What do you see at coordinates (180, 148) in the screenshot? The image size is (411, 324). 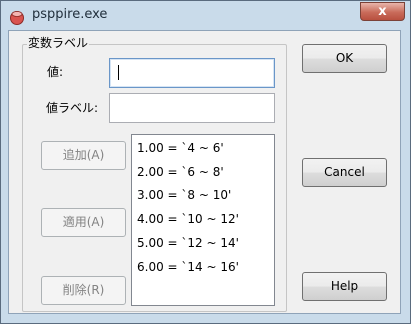 I see `list-item: 1.00 = `4 ~ 6'` at bounding box center [180, 148].